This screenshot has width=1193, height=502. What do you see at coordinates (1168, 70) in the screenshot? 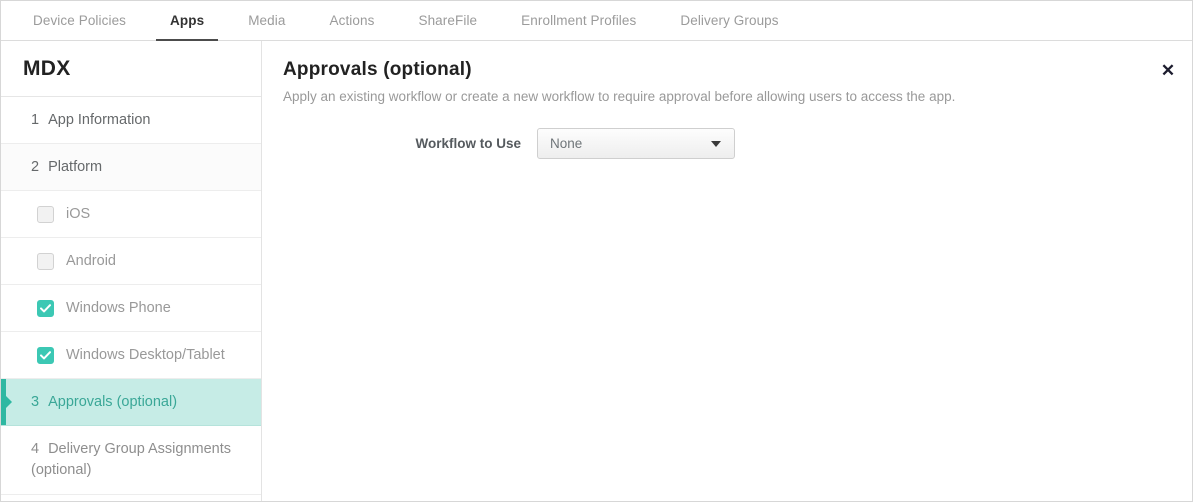
I see `close-icon: ✕` at bounding box center [1168, 70].